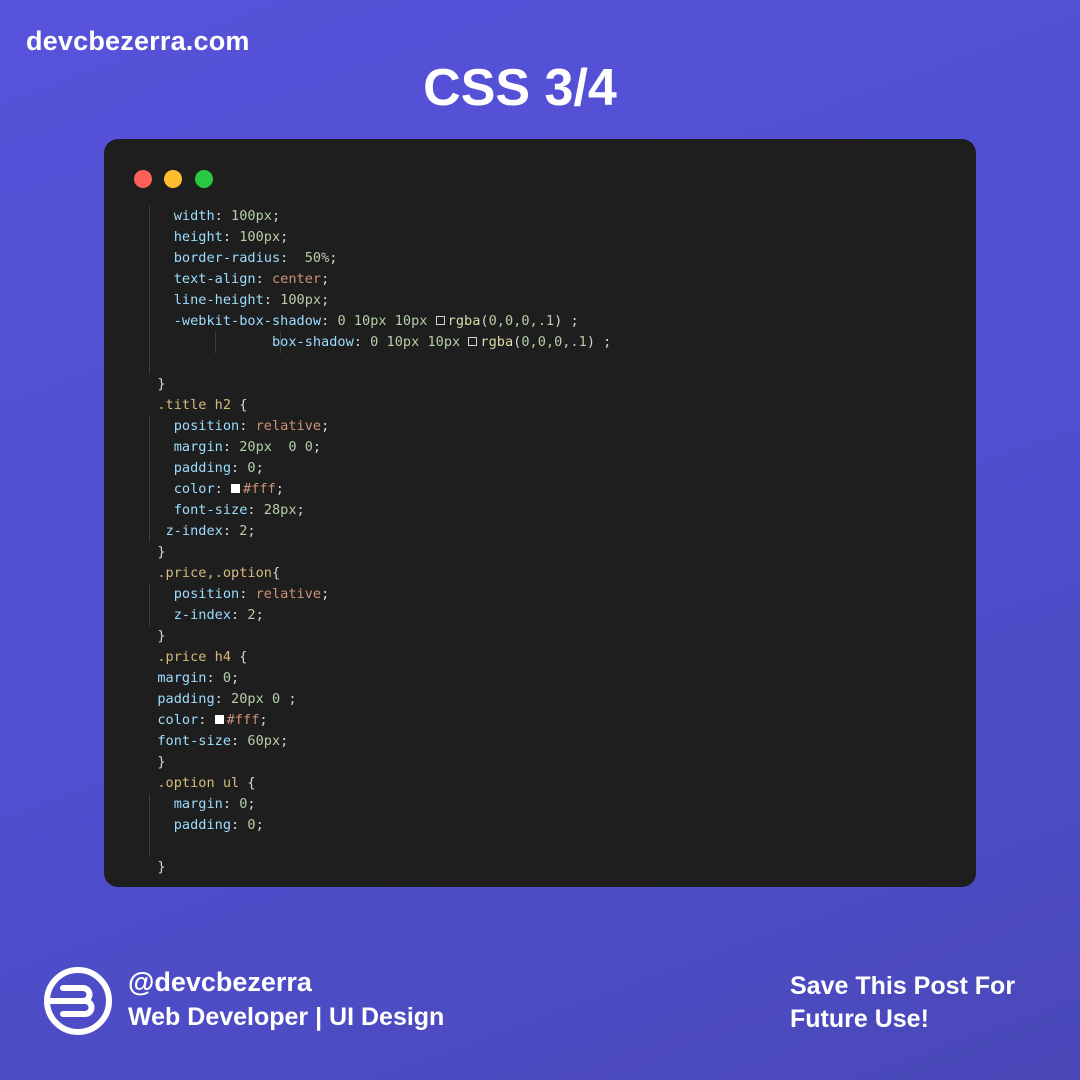 The width and height of the screenshot is (1080, 1080). What do you see at coordinates (280, 510) in the screenshot?
I see `code-token: 28px` at bounding box center [280, 510].